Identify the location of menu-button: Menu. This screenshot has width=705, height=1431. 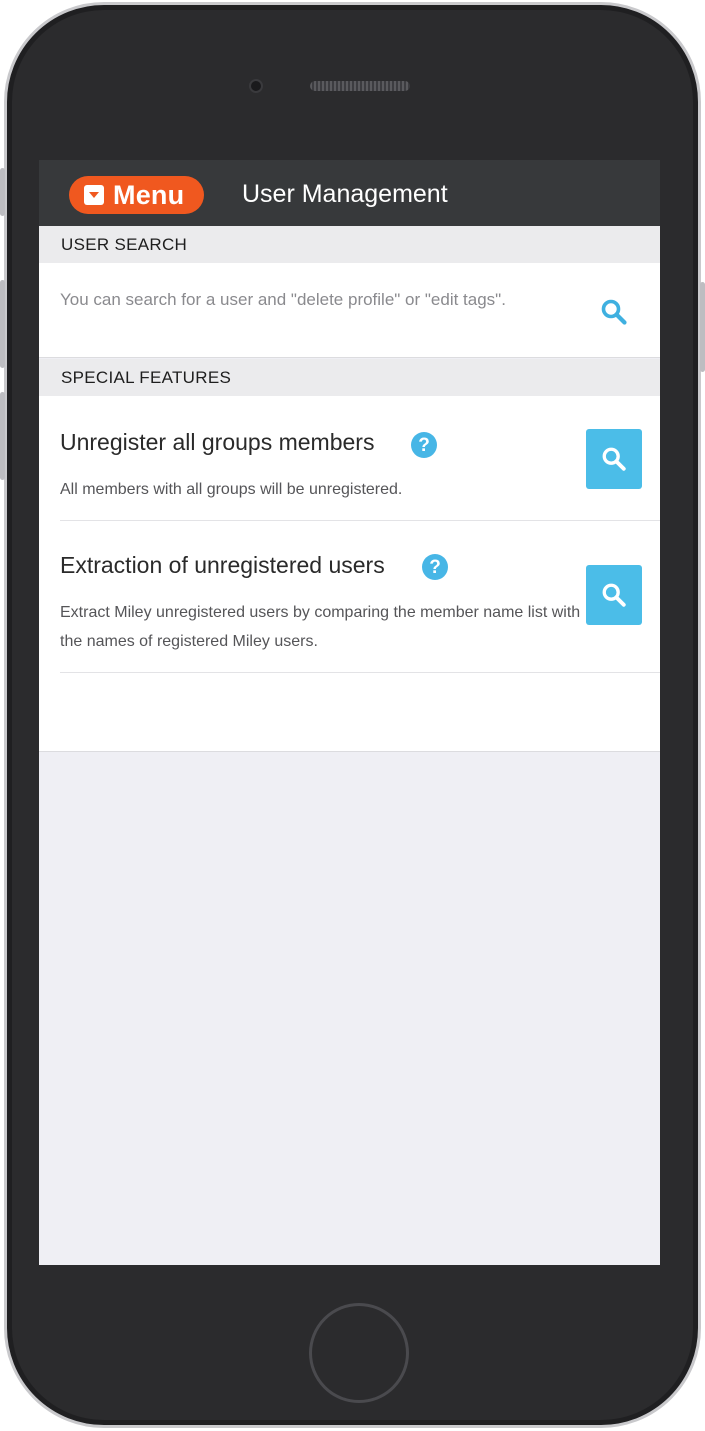
(136, 195).